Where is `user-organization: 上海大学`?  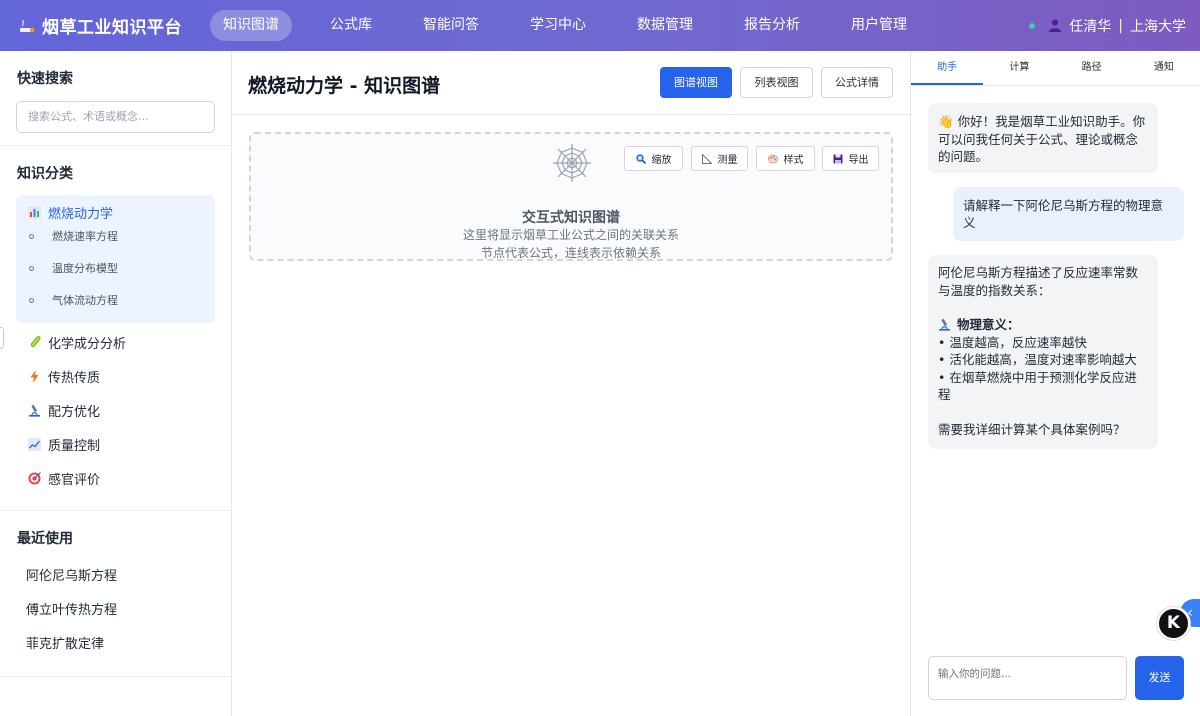
user-organization: 上海大学 is located at coordinates (1158, 26).